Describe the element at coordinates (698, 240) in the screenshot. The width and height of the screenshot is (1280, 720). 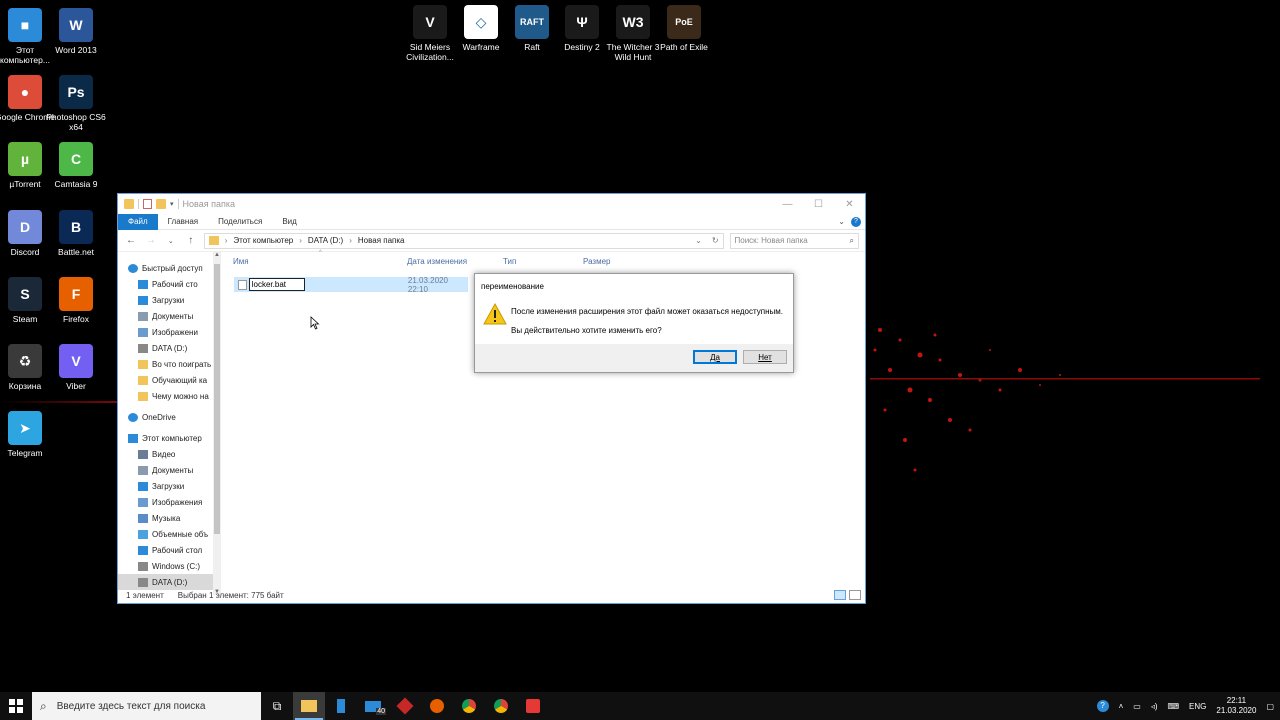
I see `address-dropdown-icon: ⌄` at that location.